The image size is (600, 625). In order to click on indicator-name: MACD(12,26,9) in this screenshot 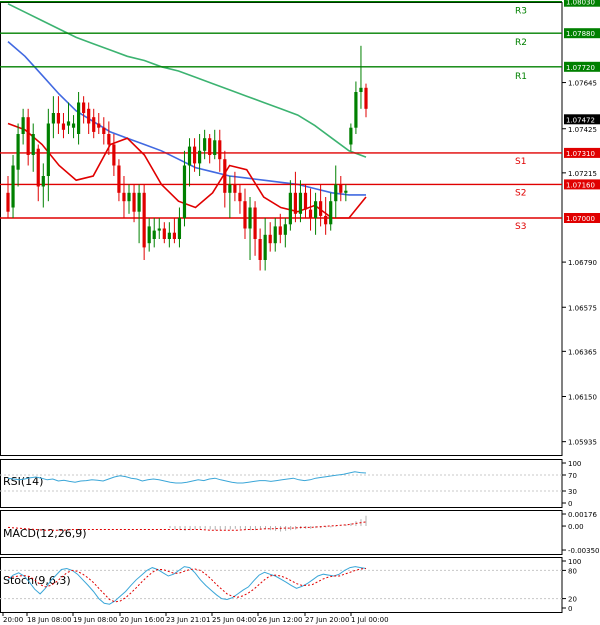, I will do `click(45, 533)`.